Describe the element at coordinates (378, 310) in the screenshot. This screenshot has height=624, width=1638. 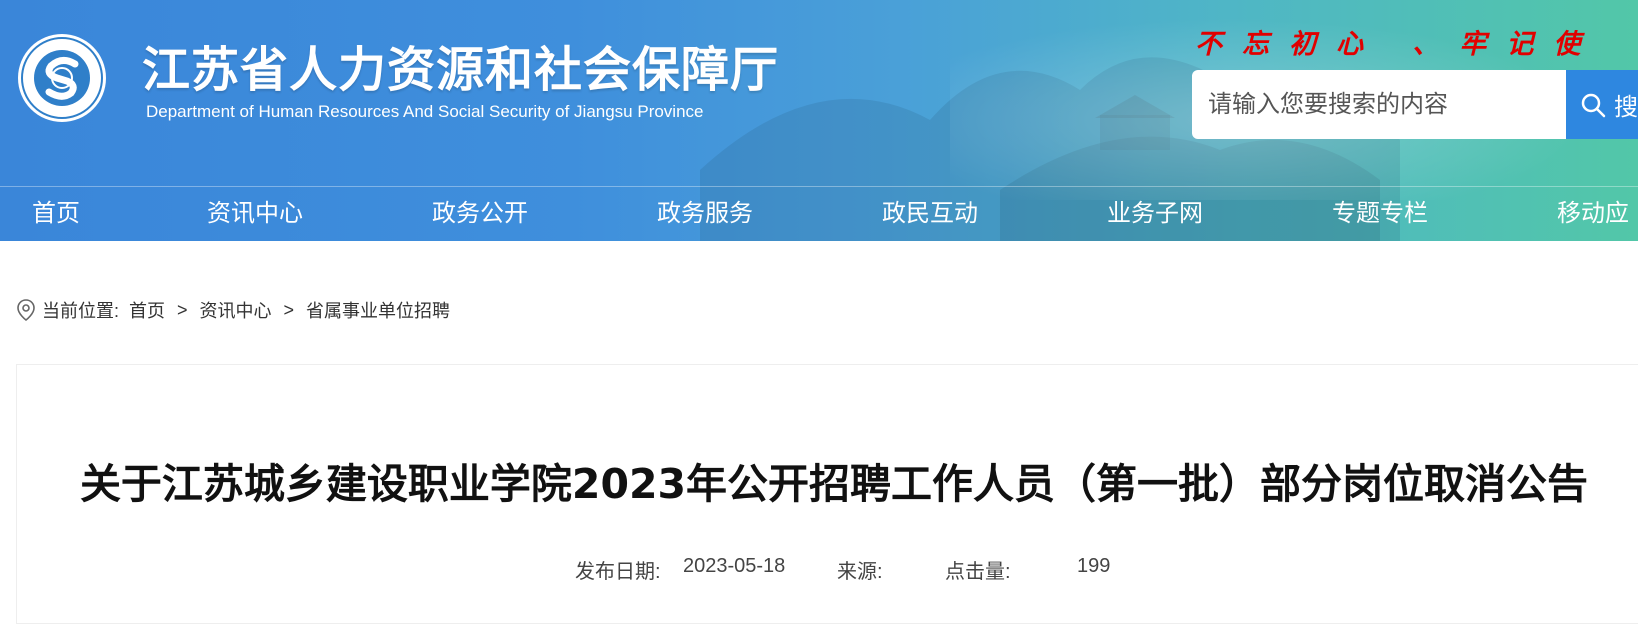
I see `breadcrumb-current: 省属事业单位招聘` at that location.